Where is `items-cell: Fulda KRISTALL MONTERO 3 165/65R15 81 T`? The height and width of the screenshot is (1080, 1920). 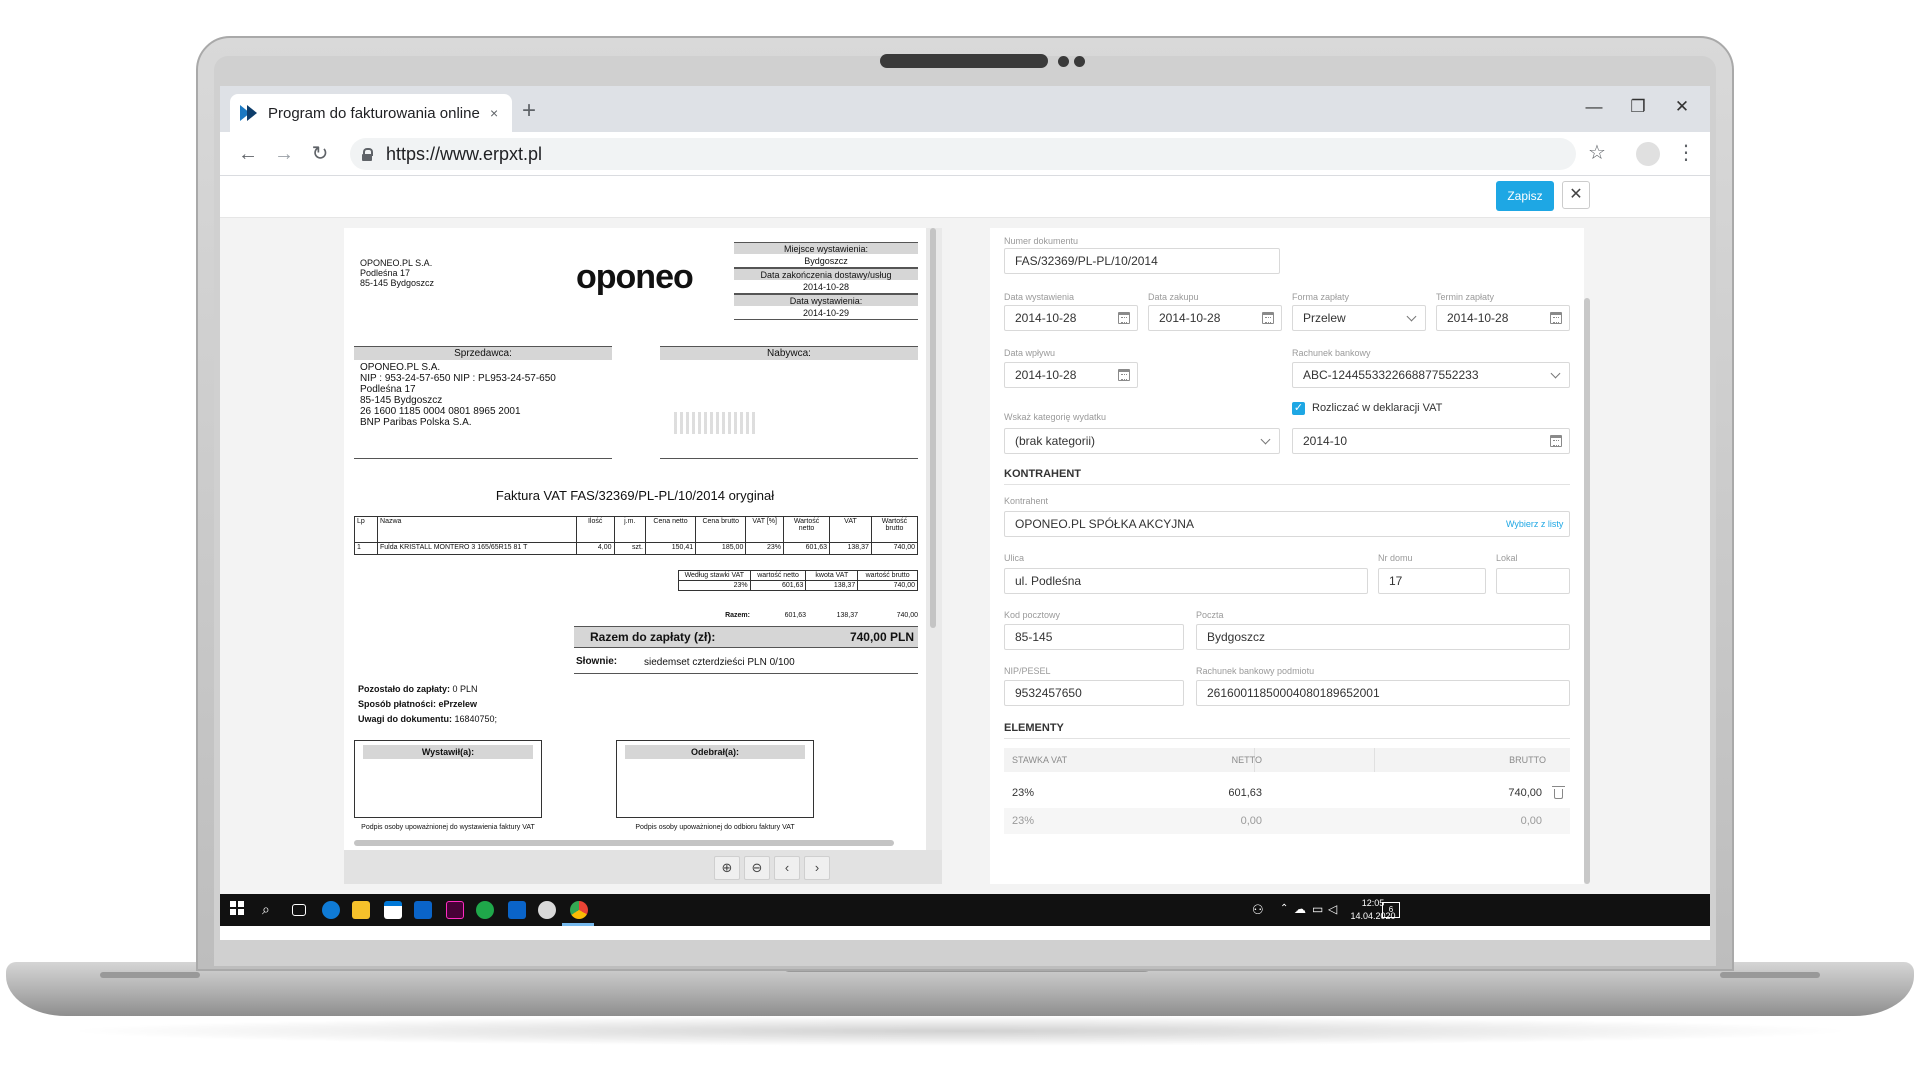 items-cell: Fulda KRISTALL MONTERO 3 165/65R15 81 T is located at coordinates (477, 548).